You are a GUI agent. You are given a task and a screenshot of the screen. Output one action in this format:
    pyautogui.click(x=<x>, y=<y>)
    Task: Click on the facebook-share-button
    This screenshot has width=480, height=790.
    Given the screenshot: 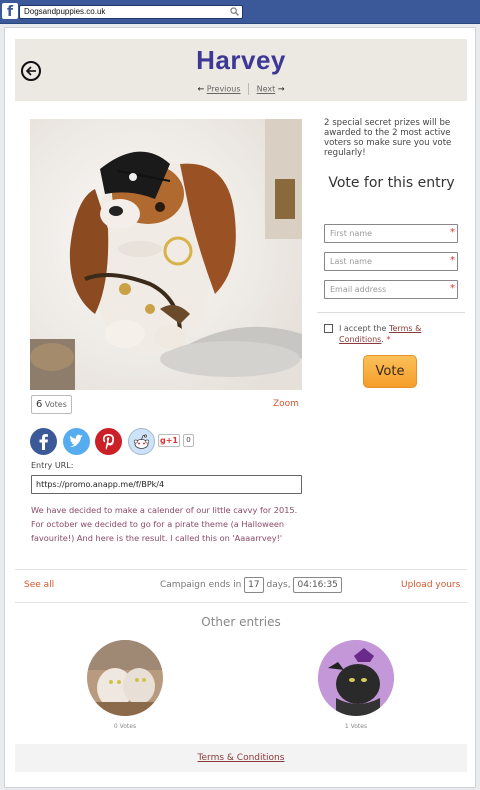 What is the action you would take?
    pyautogui.click(x=43, y=441)
    